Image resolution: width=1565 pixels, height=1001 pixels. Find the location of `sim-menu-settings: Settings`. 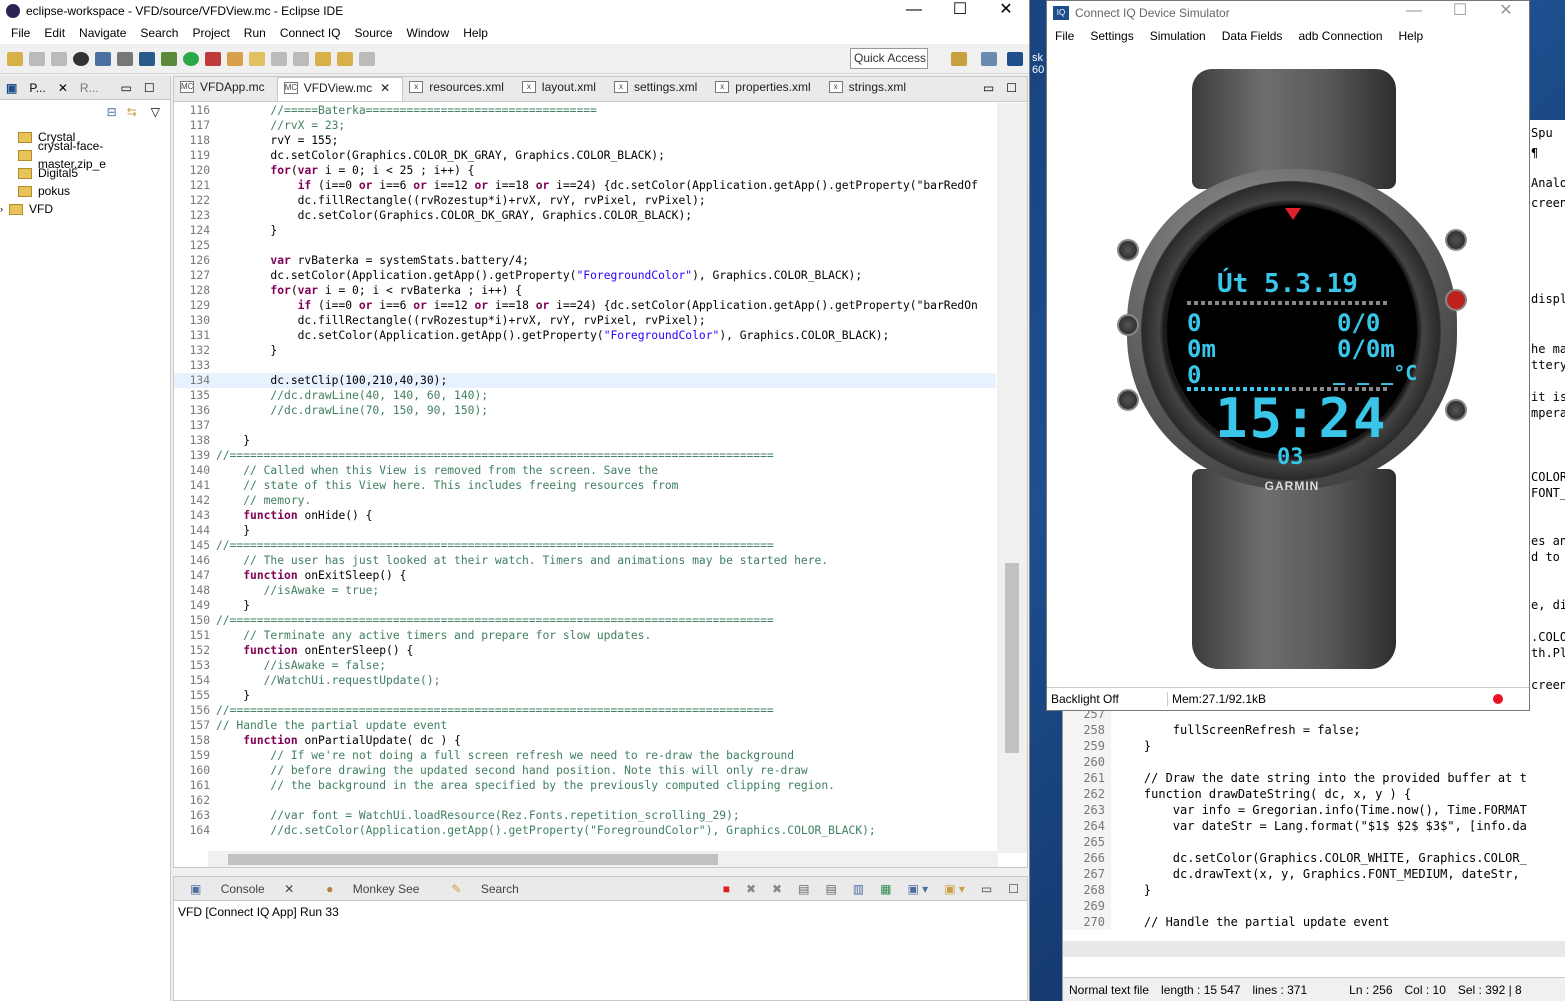

sim-menu-settings: Settings is located at coordinates (1111, 36).